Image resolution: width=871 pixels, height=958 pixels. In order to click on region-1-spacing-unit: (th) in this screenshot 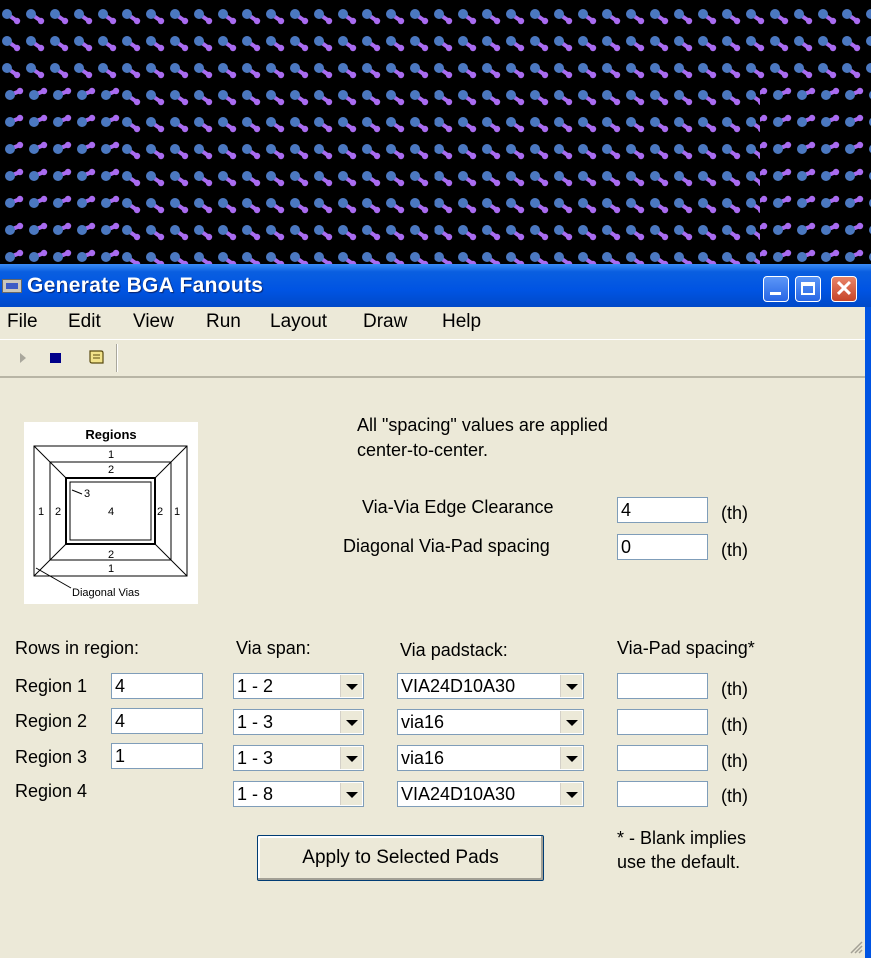, I will do `click(734, 689)`.